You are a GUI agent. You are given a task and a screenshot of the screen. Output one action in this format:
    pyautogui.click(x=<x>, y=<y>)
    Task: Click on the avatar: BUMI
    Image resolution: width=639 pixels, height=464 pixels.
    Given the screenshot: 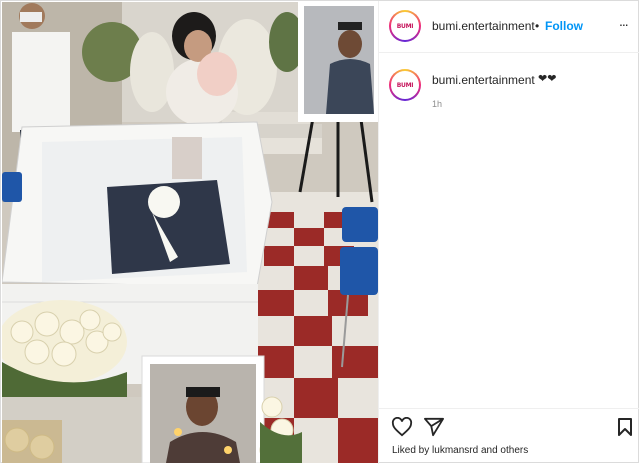 What is the action you would take?
    pyautogui.click(x=405, y=26)
    